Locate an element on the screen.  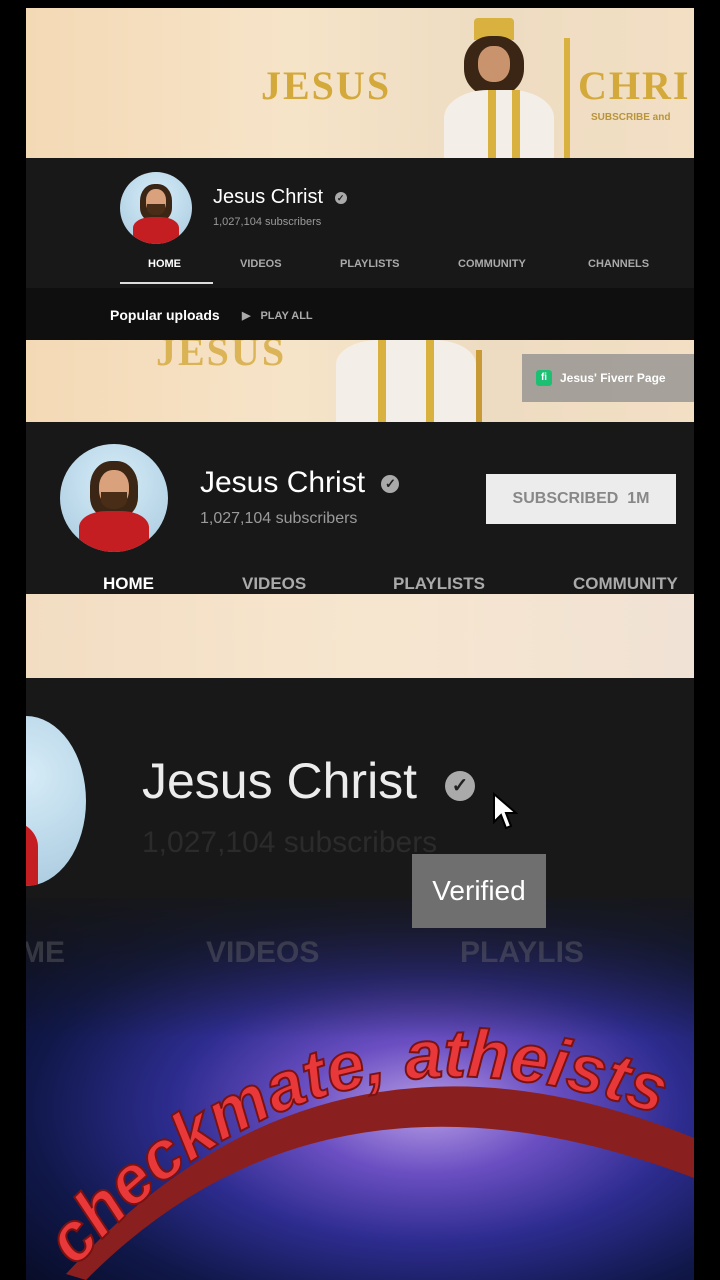
tab-playlists: PLAYLISTS is located at coordinates (370, 264).